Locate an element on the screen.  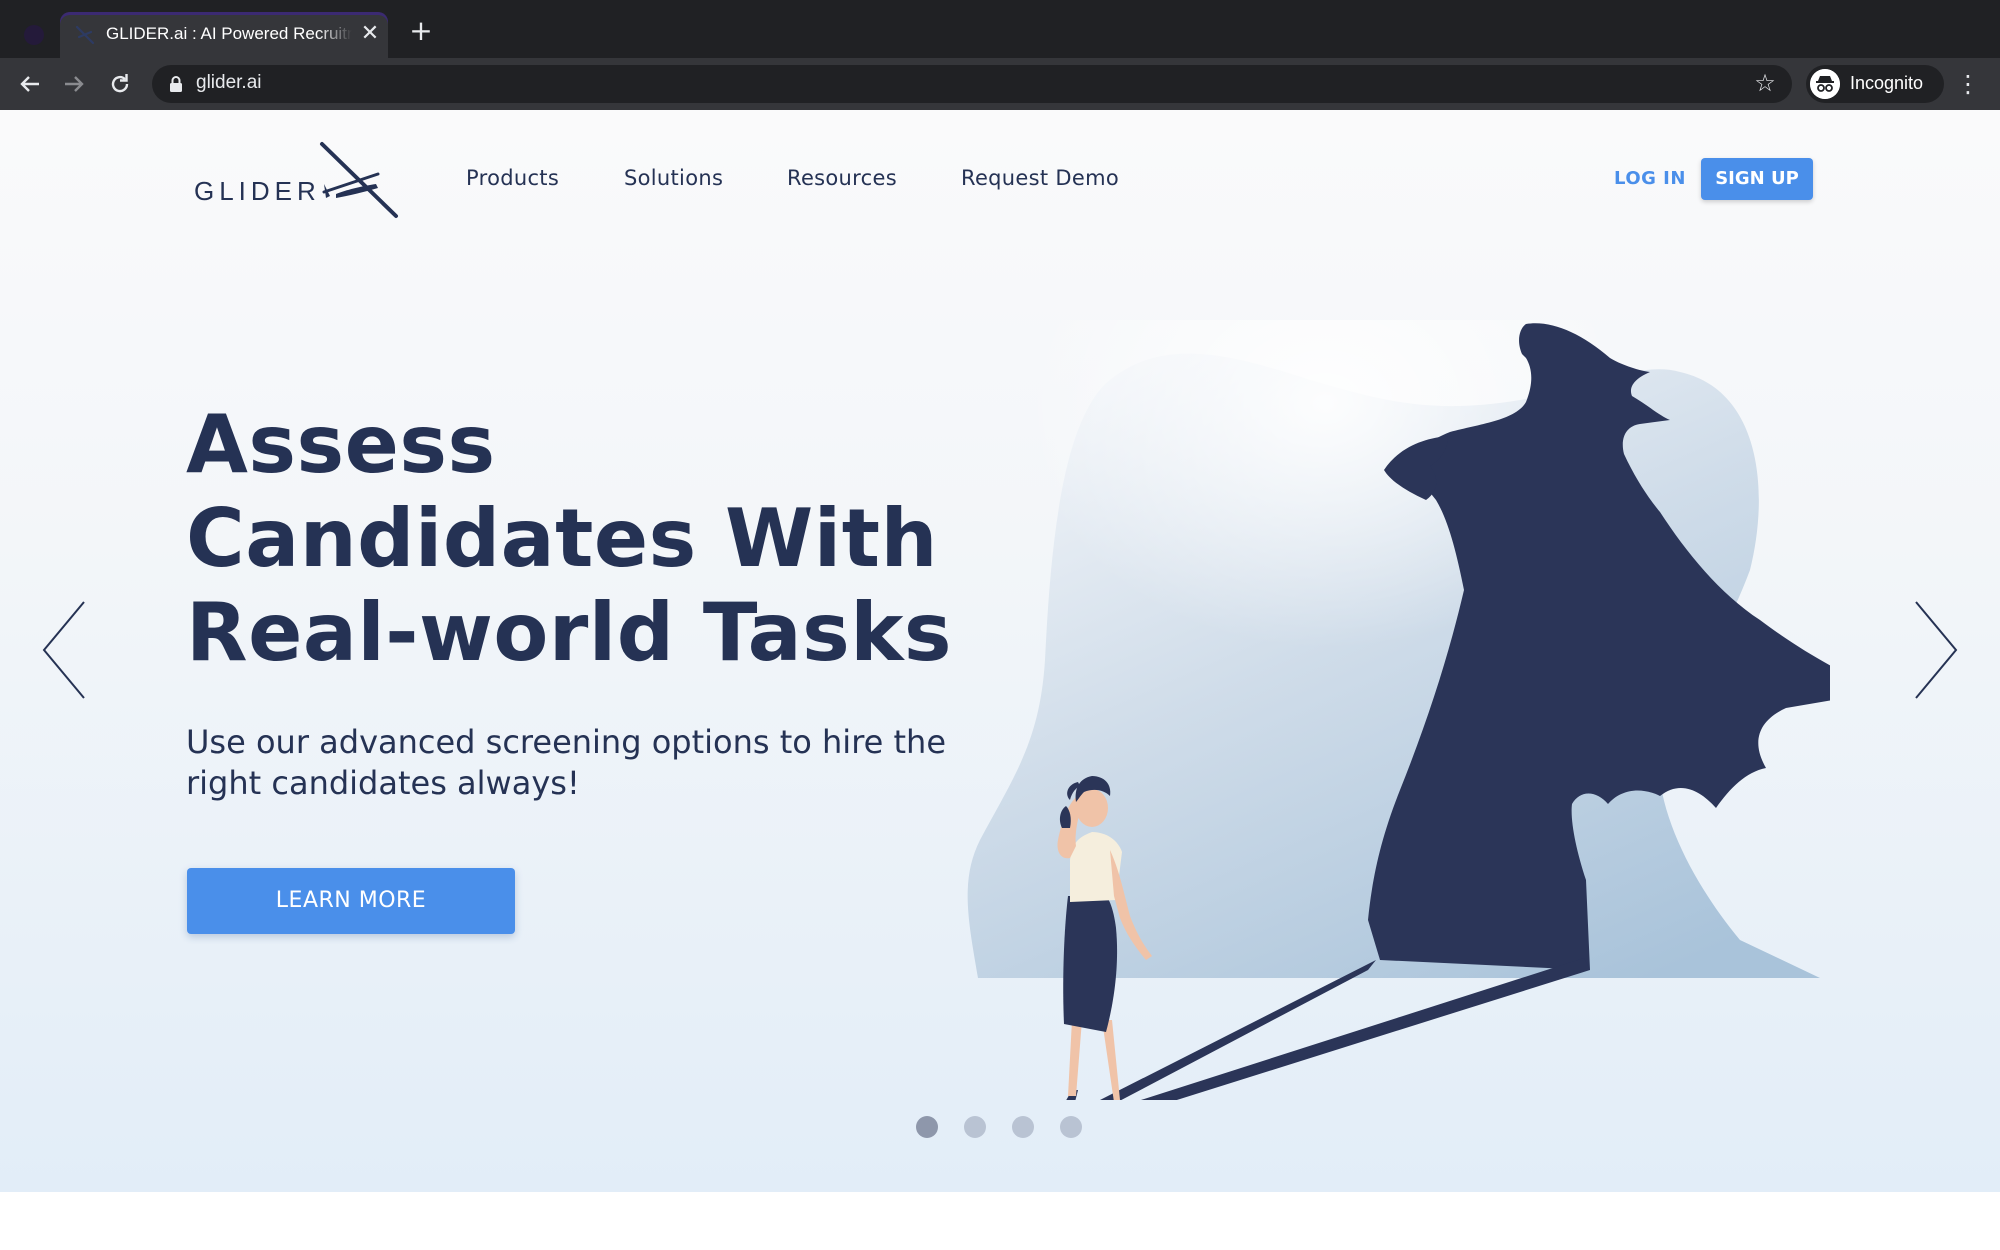
subline-line-2: right candidates always! is located at coordinates (383, 783).